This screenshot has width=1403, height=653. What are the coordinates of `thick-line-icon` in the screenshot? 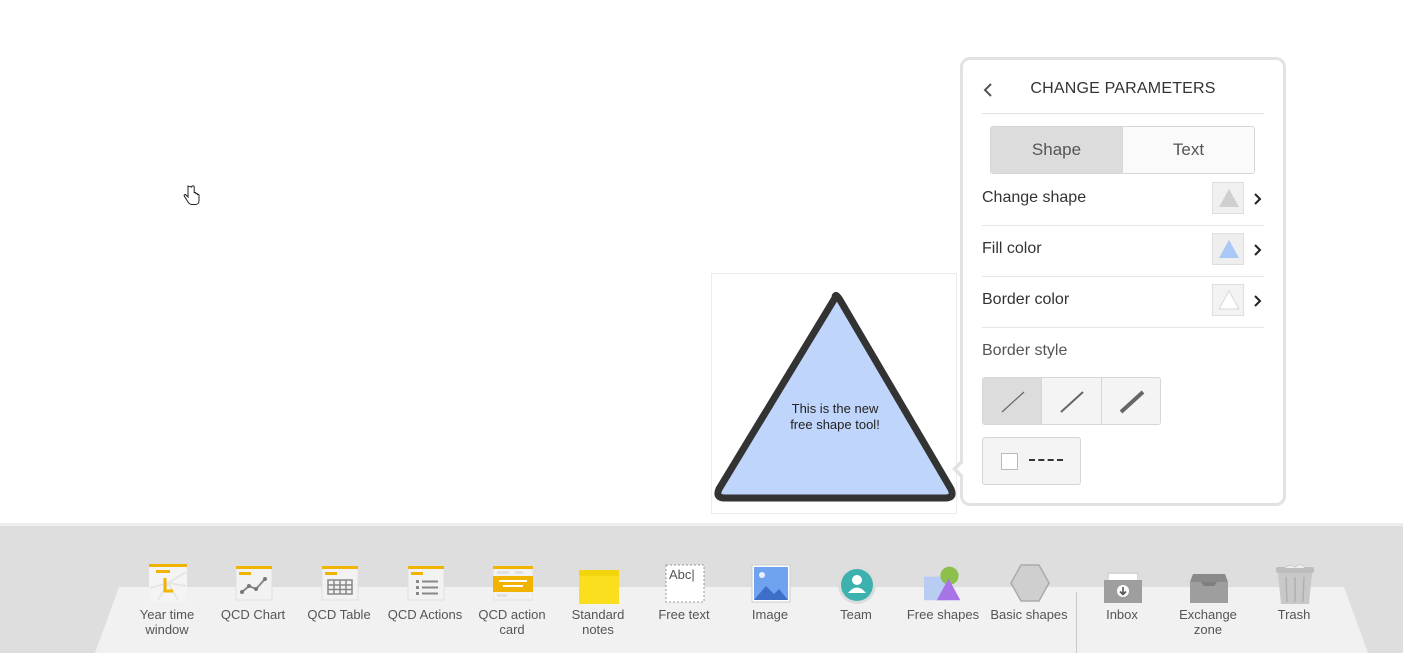 It's located at (1132, 402).